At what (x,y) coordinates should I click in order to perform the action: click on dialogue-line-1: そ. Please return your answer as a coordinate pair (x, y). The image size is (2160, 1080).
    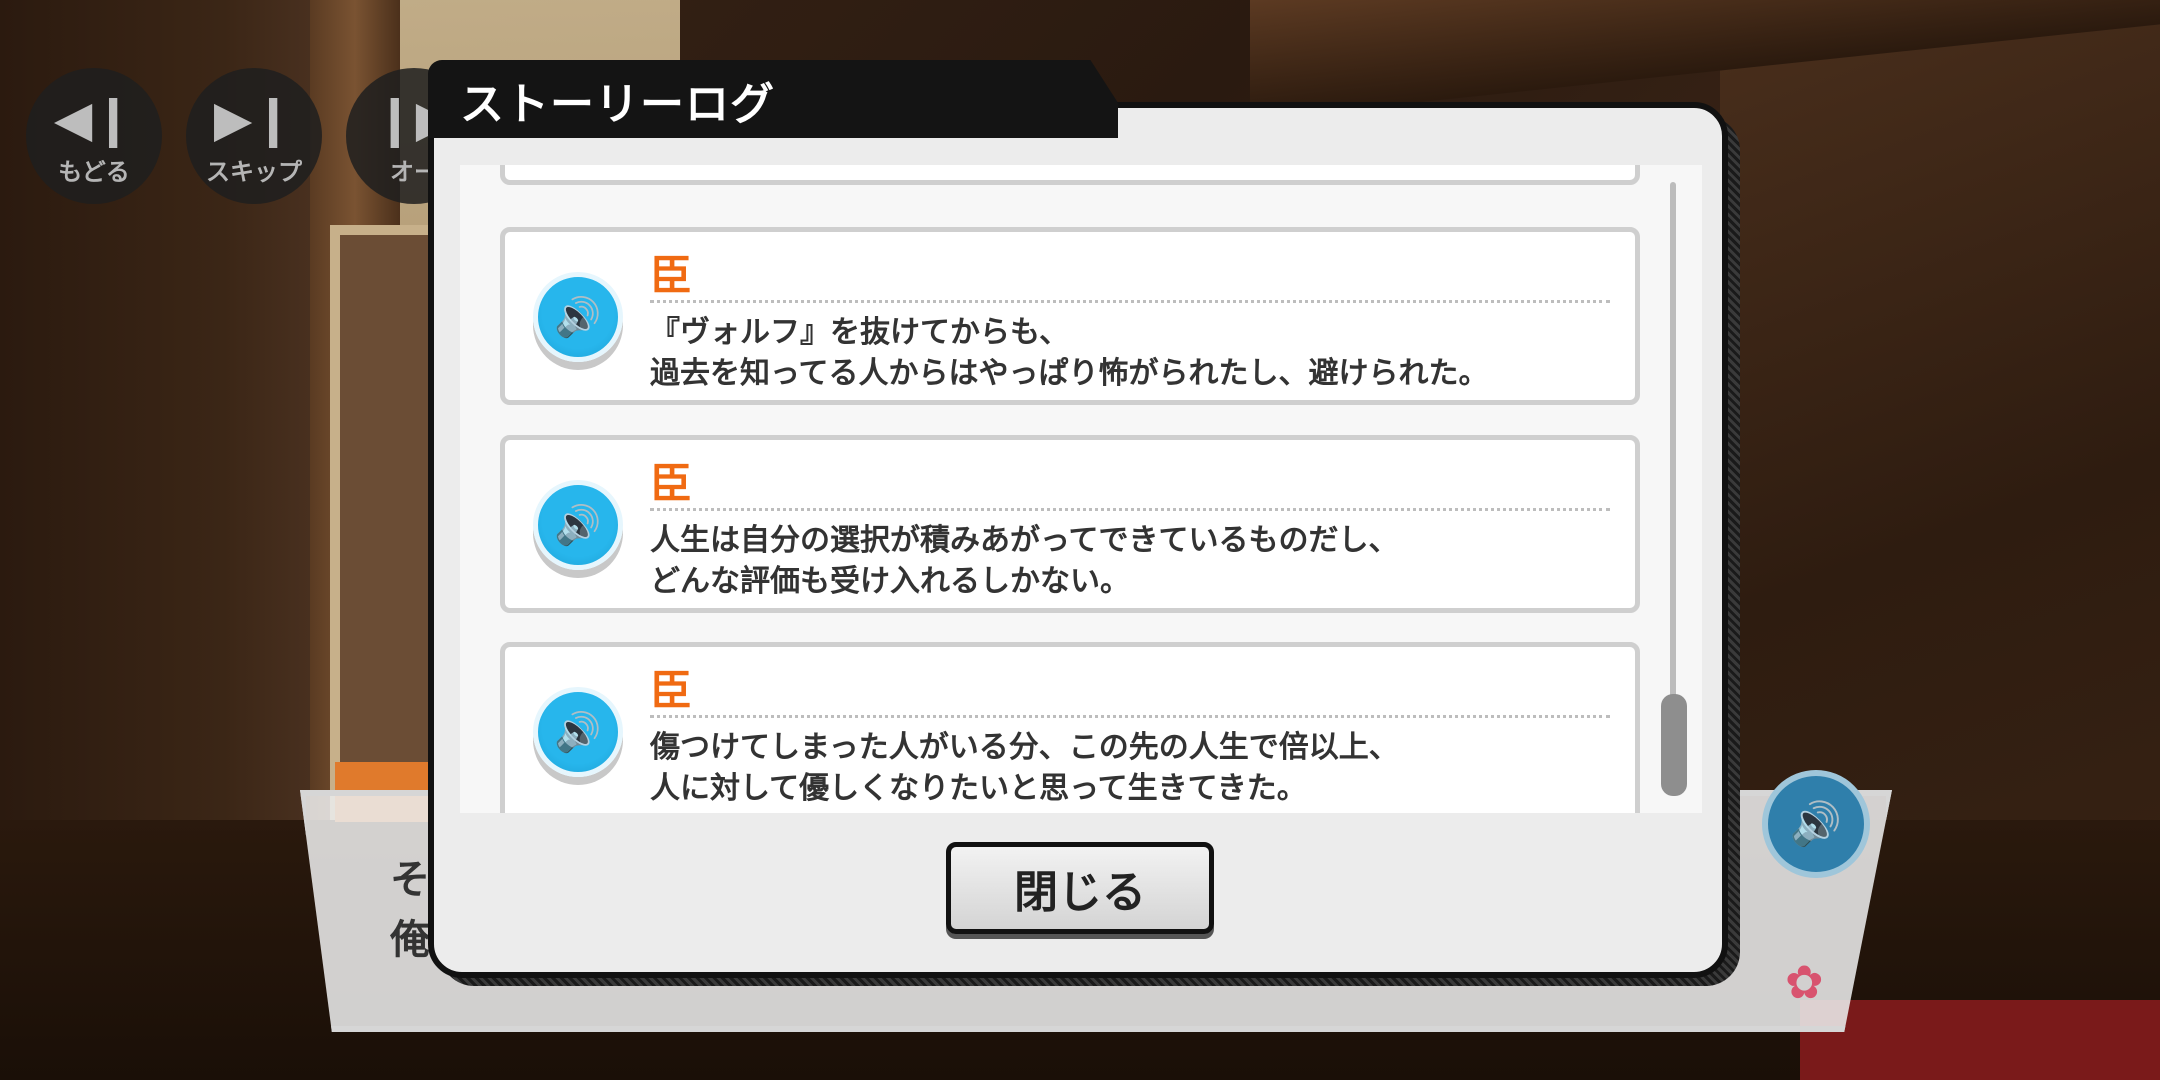
    Looking at the image, I should click on (410, 880).